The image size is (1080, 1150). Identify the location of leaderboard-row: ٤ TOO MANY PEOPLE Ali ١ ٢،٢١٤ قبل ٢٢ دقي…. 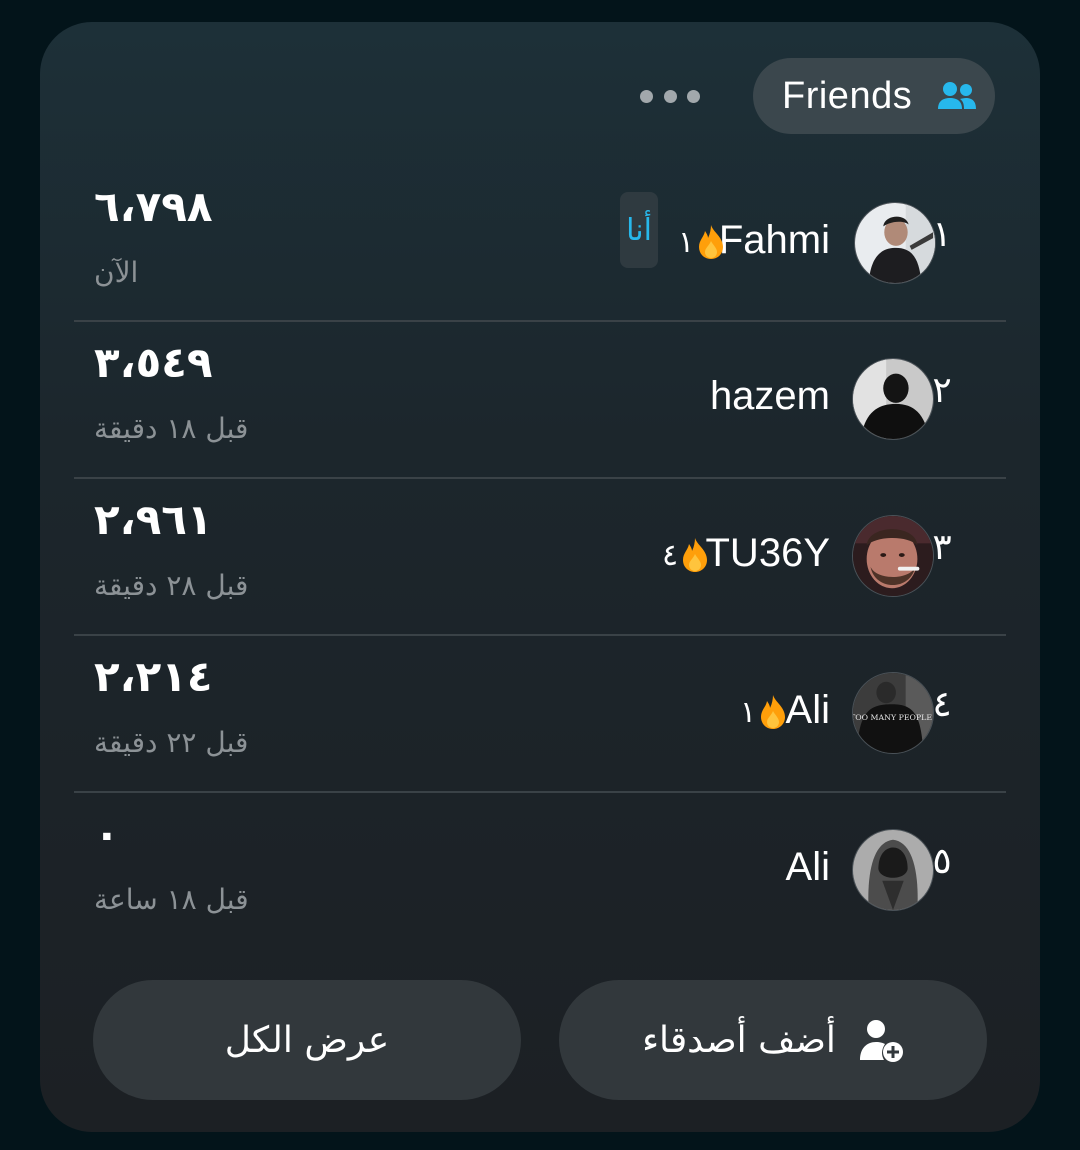
(540, 714).